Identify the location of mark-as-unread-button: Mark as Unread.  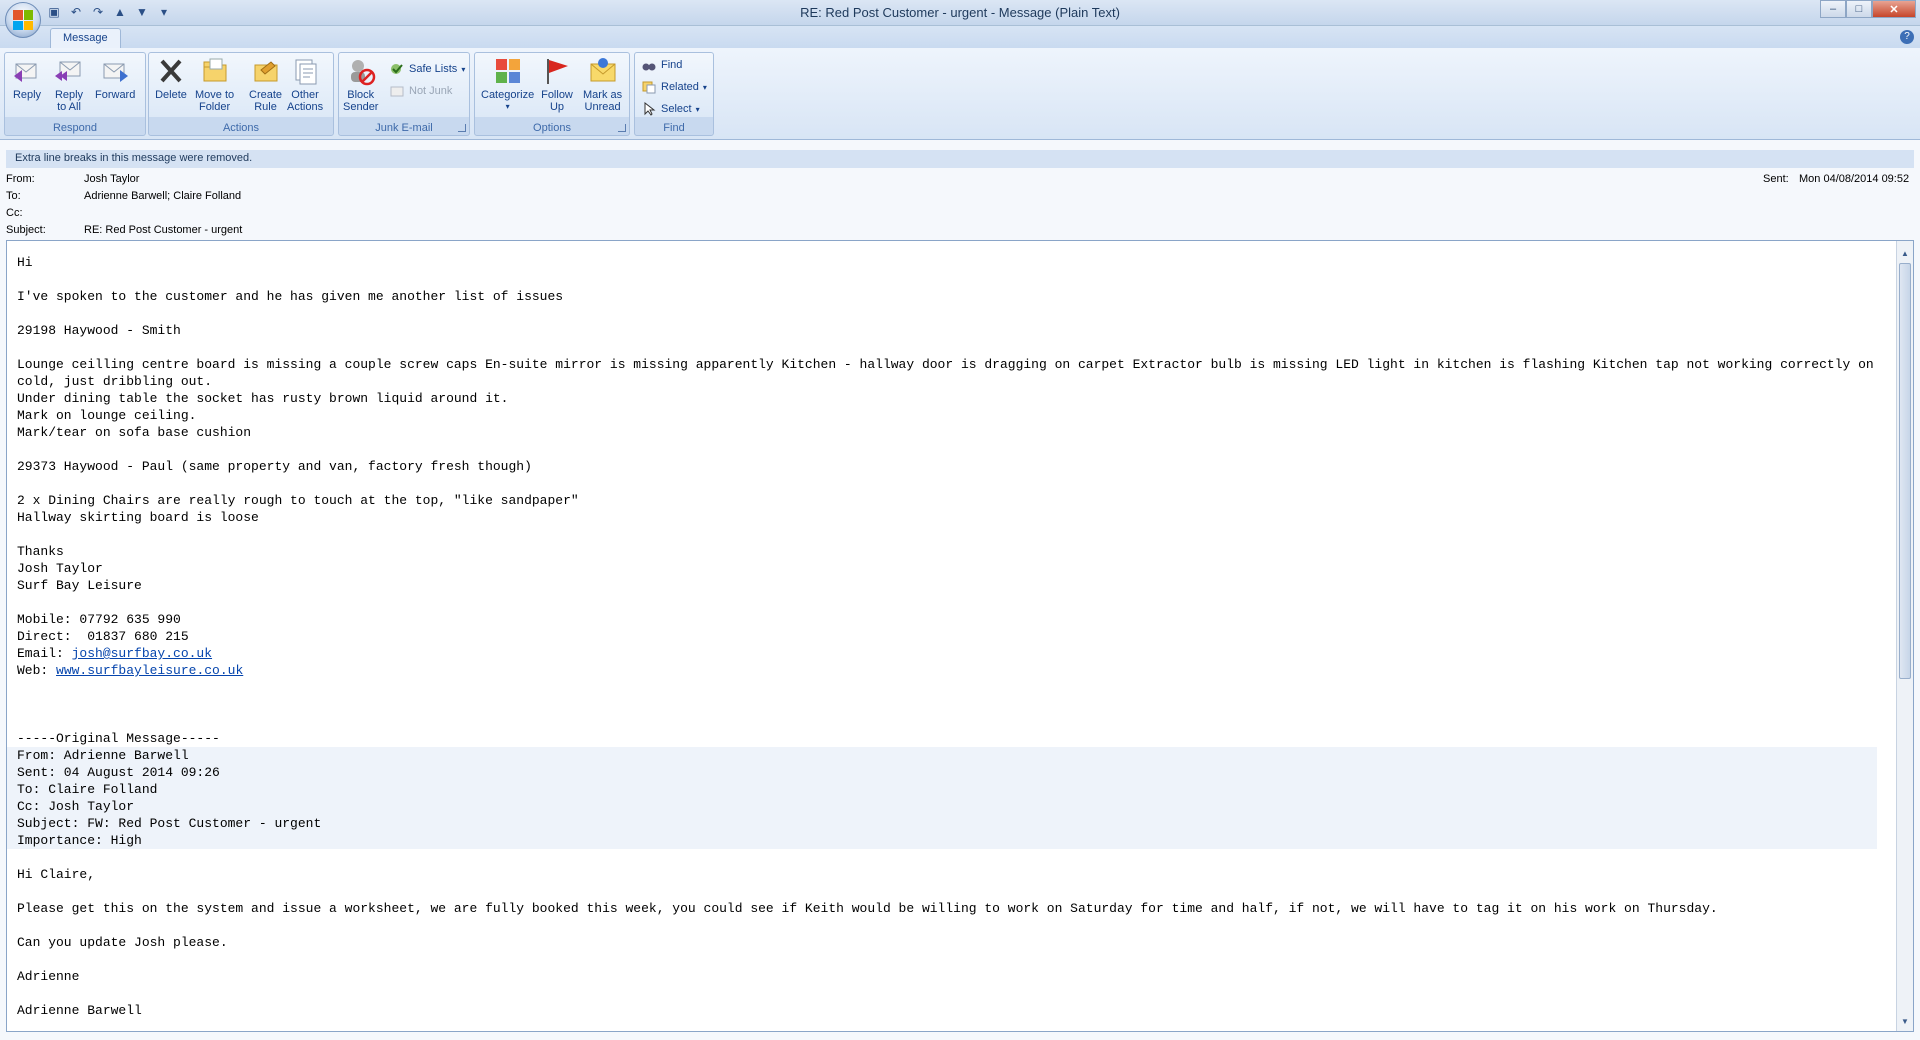
(602, 84).